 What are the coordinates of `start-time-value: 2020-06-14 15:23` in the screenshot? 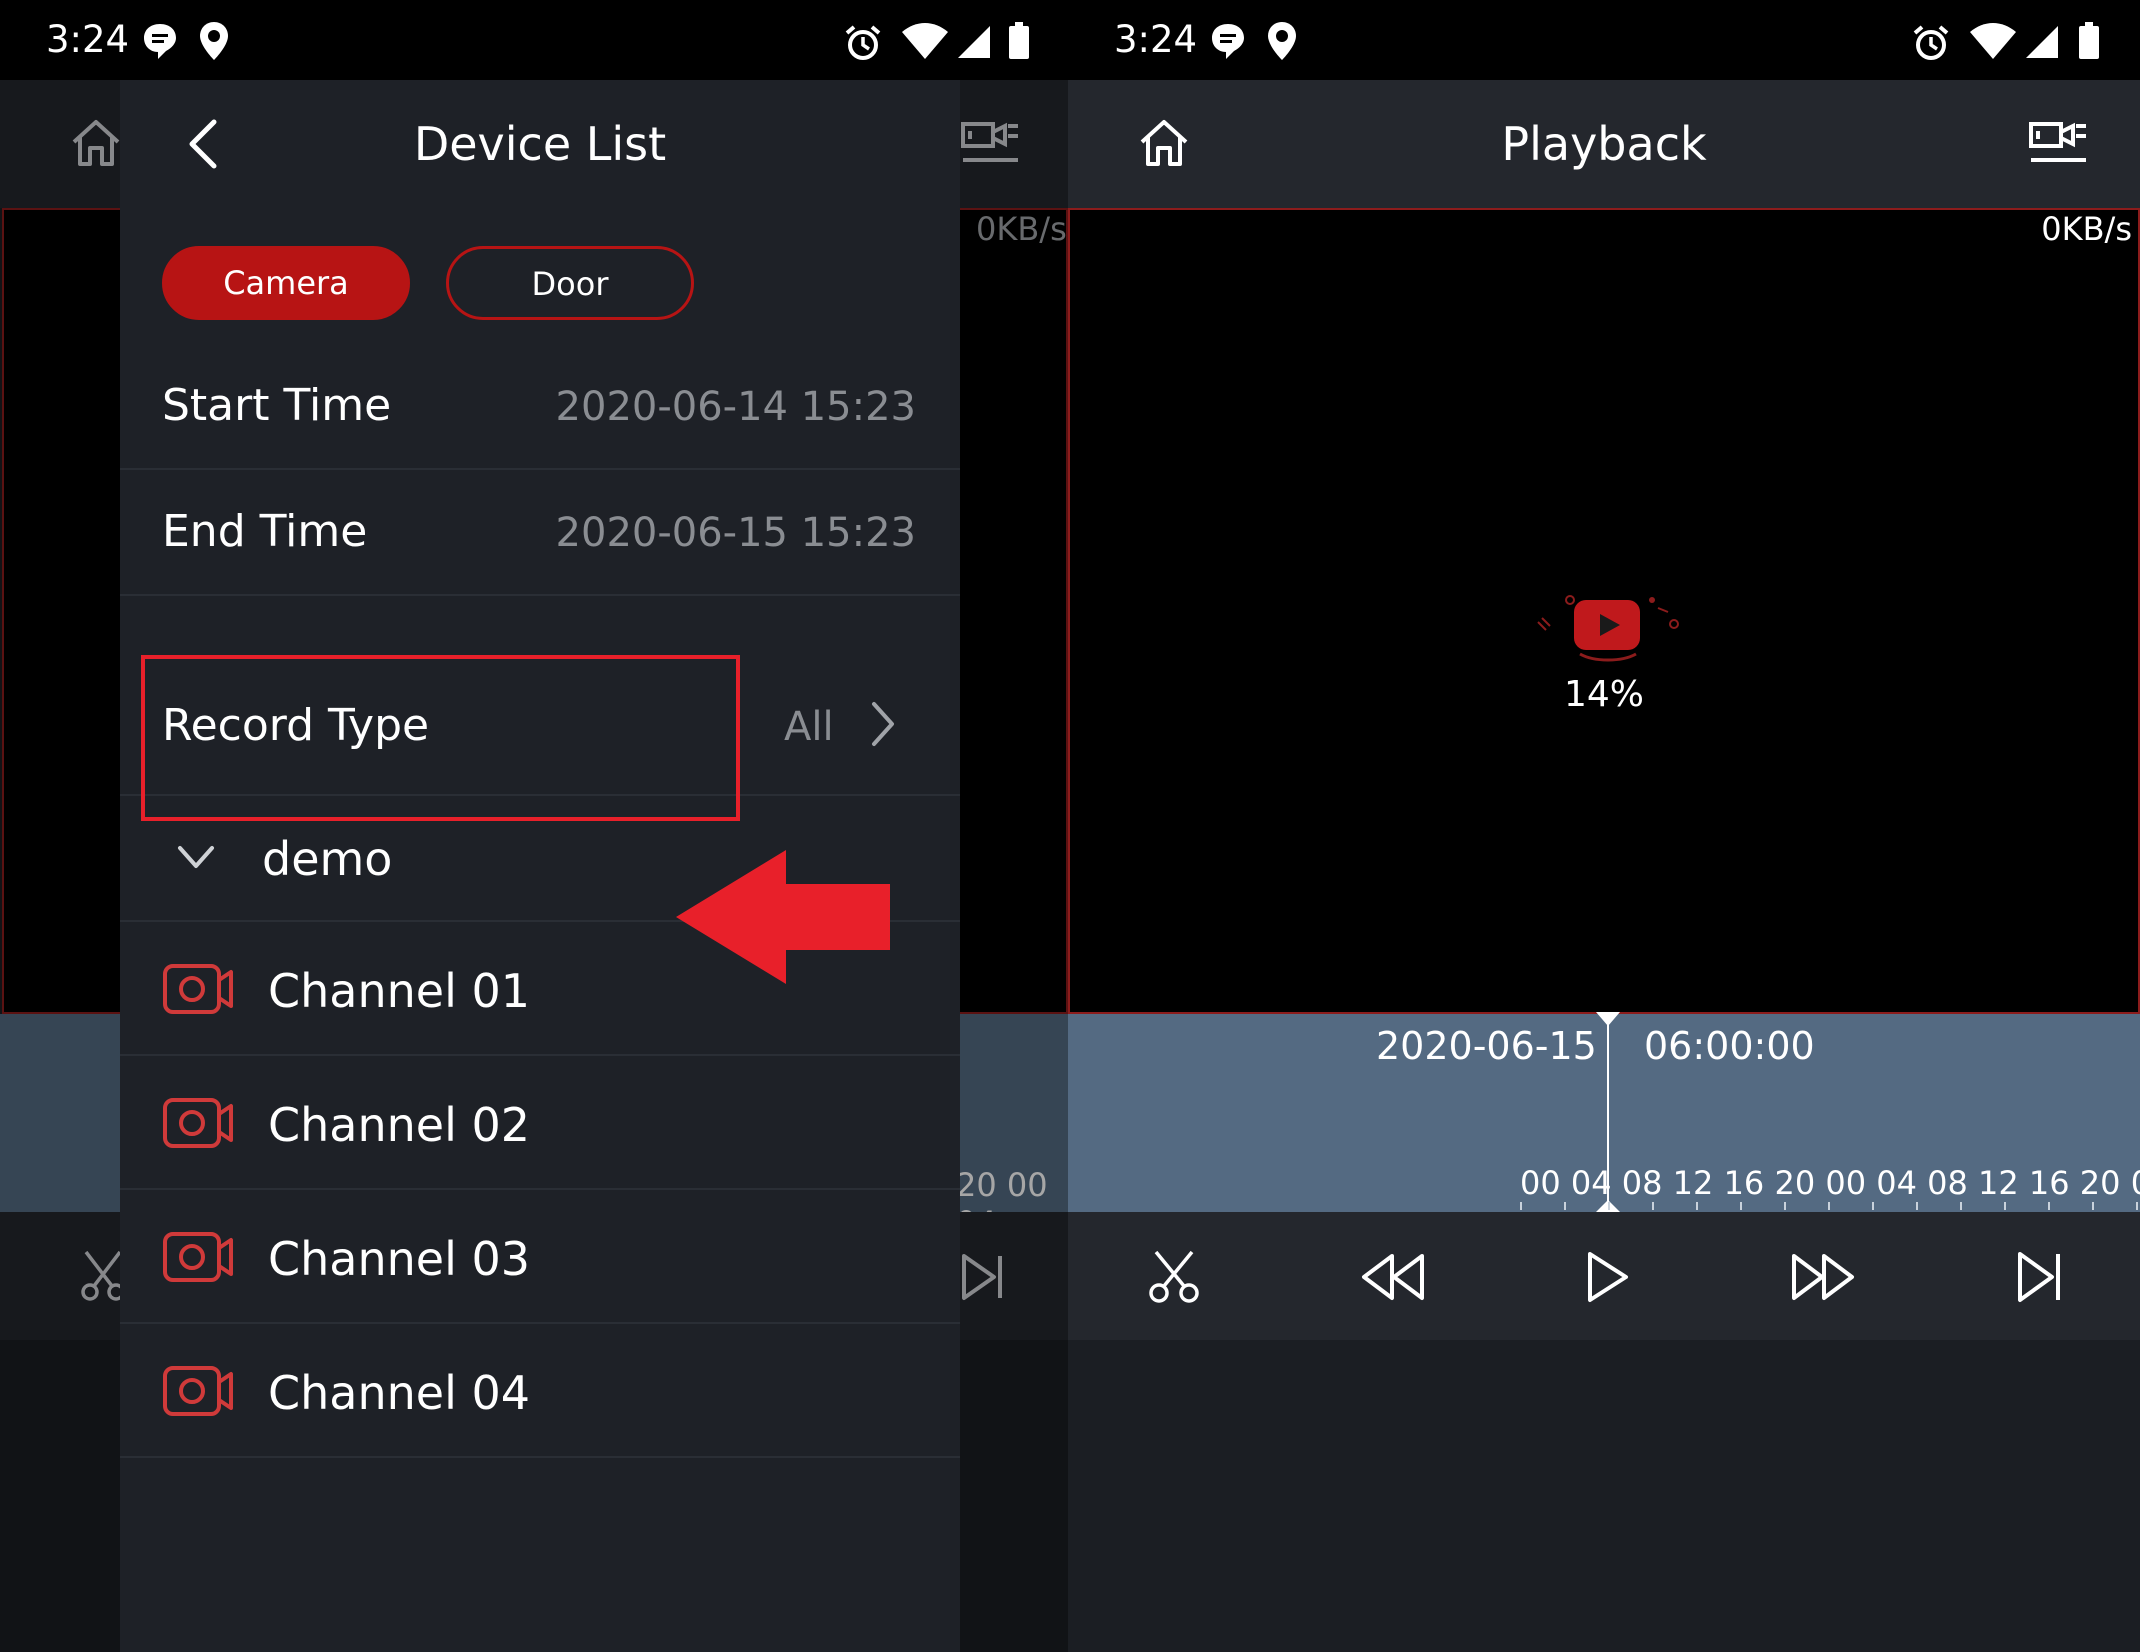 It's located at (735, 407).